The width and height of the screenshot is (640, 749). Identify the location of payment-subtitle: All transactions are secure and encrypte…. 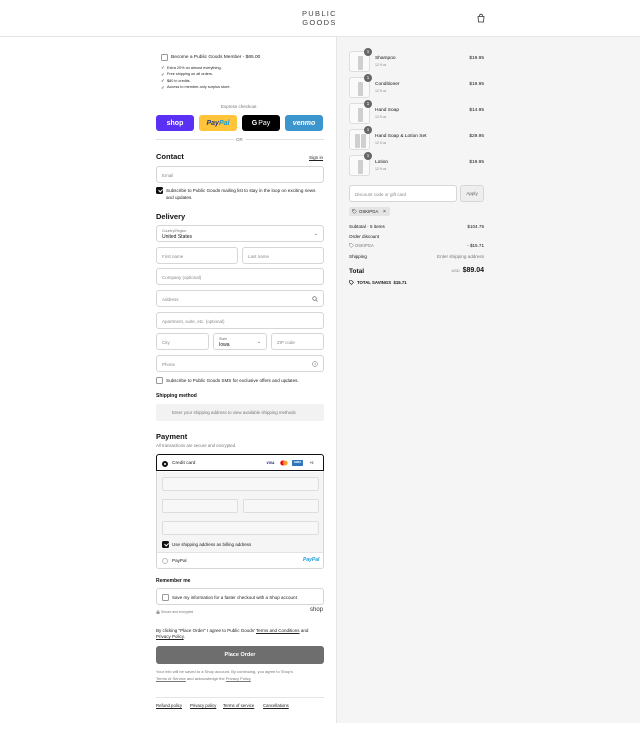
(196, 445).